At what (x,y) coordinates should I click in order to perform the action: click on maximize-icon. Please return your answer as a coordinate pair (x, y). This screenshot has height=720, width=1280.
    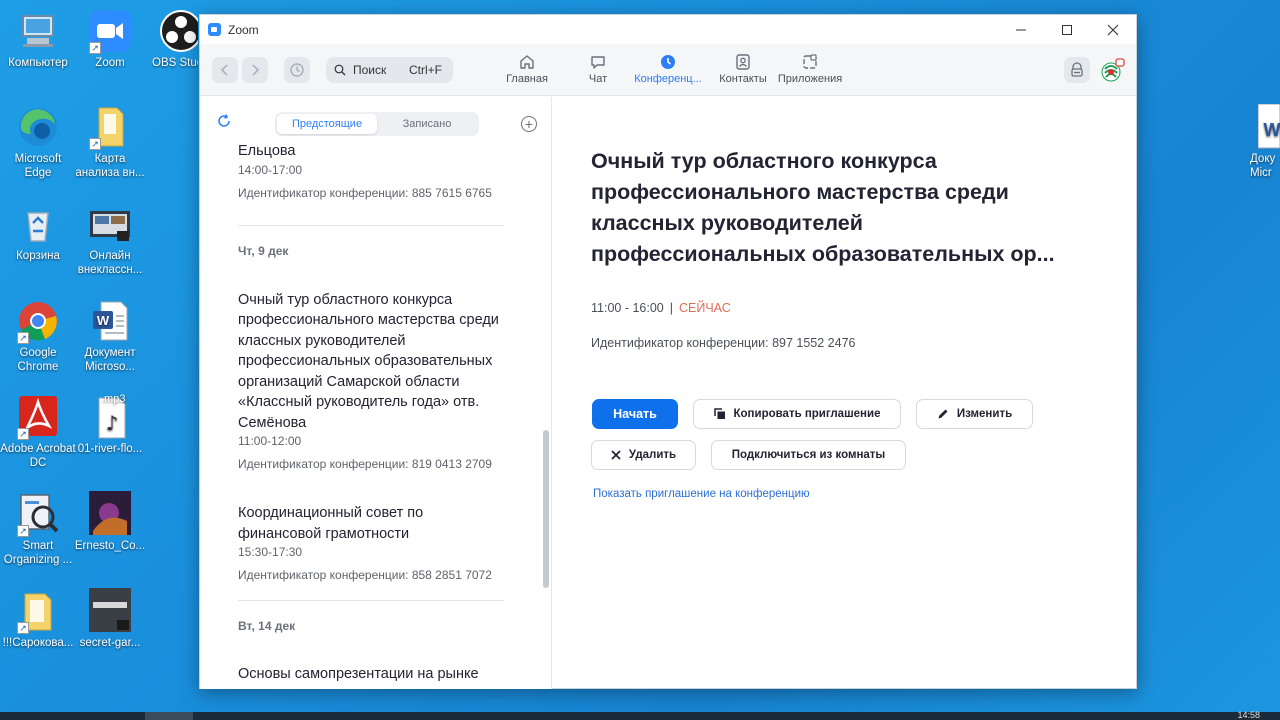
    Looking at the image, I should click on (1067, 29).